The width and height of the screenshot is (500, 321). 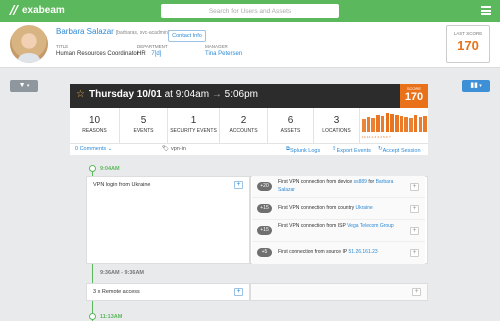 I want to click on sparkline-axis-labels: 10 12 1 2 3 4 5 6 7, so click(x=376, y=137).